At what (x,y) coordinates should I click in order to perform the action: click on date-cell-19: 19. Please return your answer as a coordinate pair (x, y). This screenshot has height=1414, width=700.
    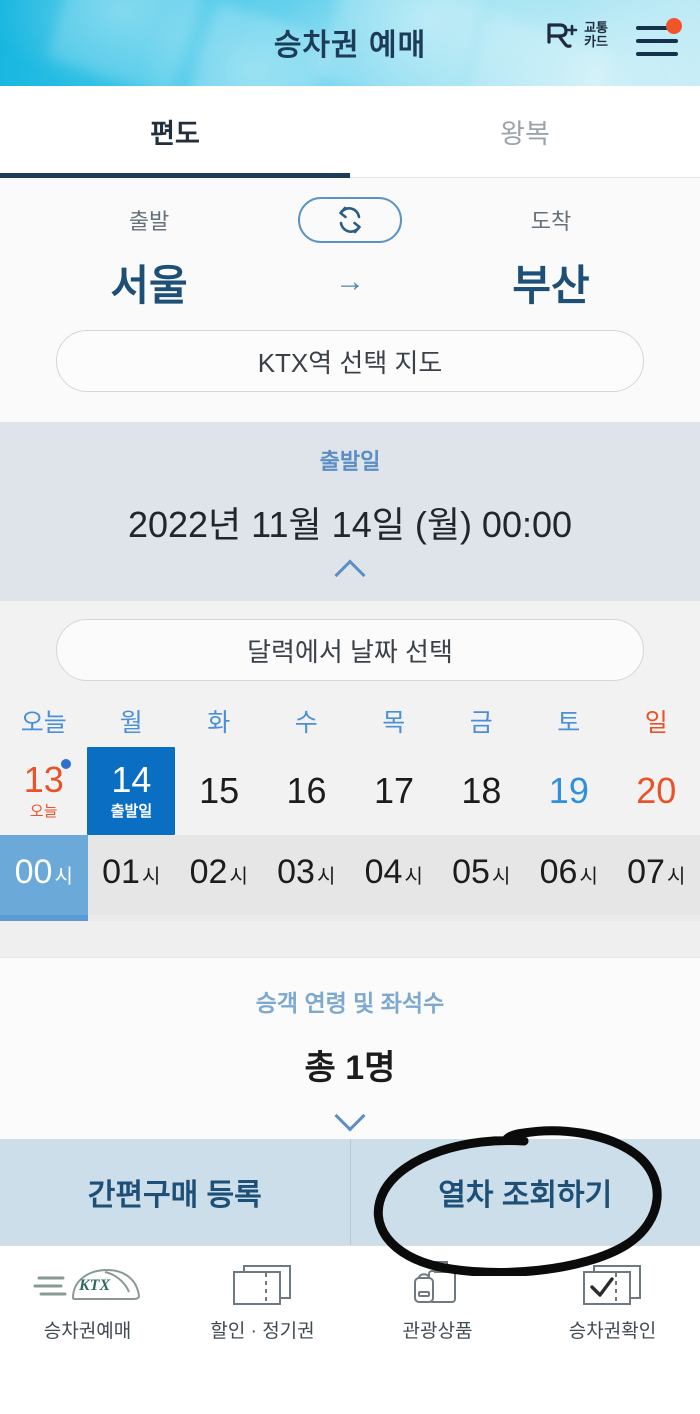
    Looking at the image, I should click on (568, 791).